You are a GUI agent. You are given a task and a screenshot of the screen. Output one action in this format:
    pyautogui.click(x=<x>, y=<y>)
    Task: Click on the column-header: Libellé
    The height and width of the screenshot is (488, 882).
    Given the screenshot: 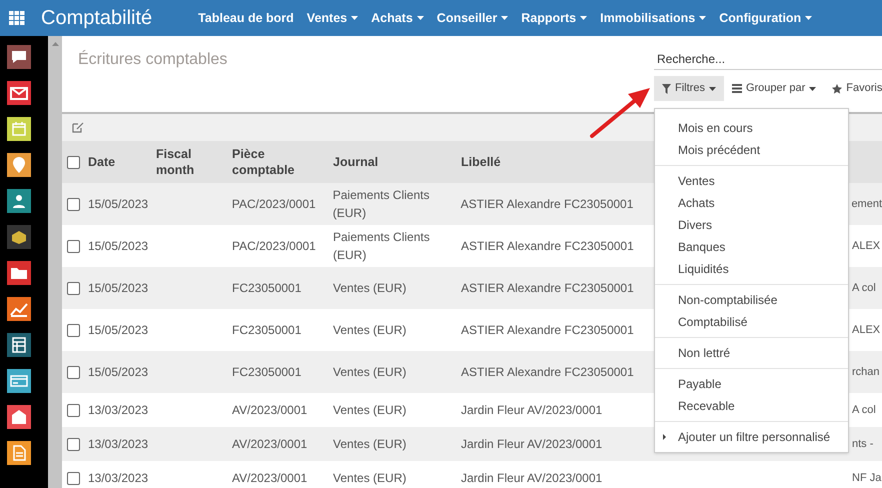 What is the action you would take?
    pyautogui.click(x=553, y=162)
    